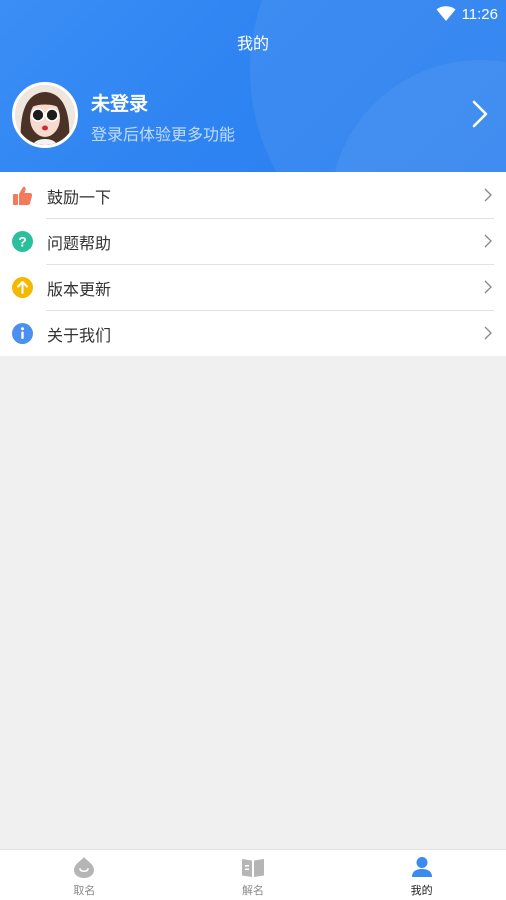 This screenshot has width=506, height=900. I want to click on menu-item-label: 问题帮助, so click(79, 243).